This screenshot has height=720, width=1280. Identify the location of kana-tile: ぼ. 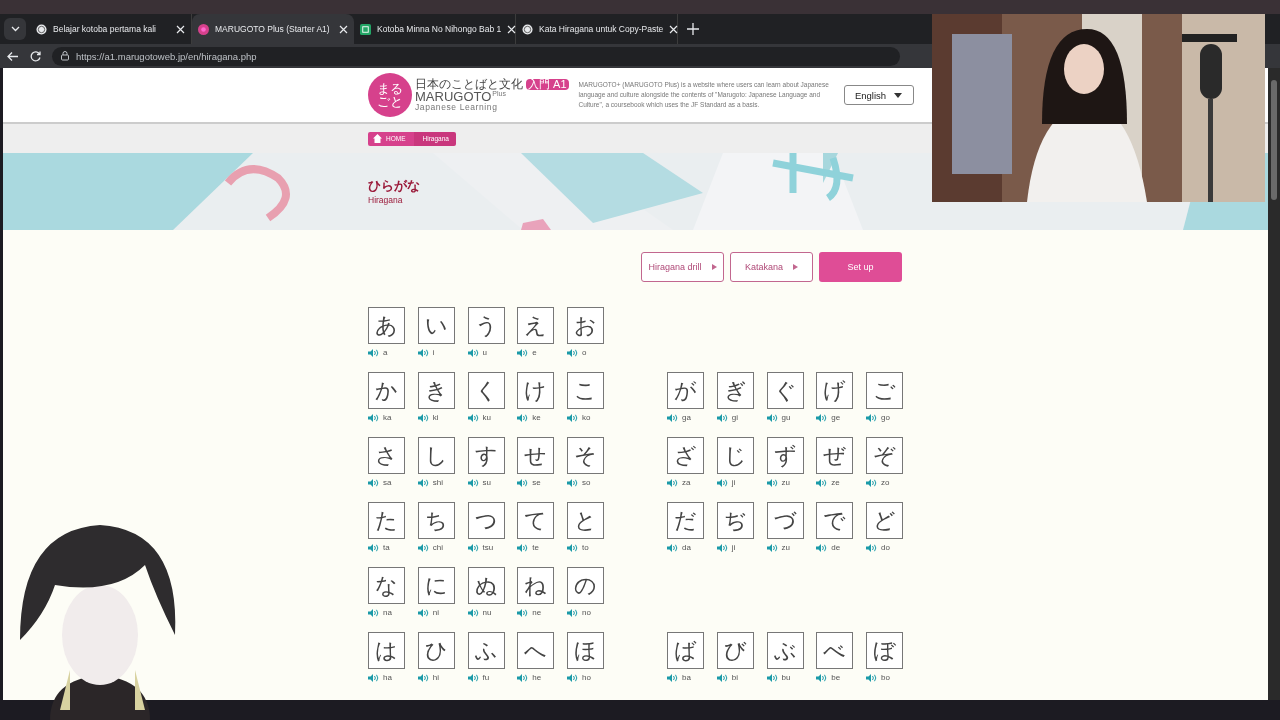
(884, 650).